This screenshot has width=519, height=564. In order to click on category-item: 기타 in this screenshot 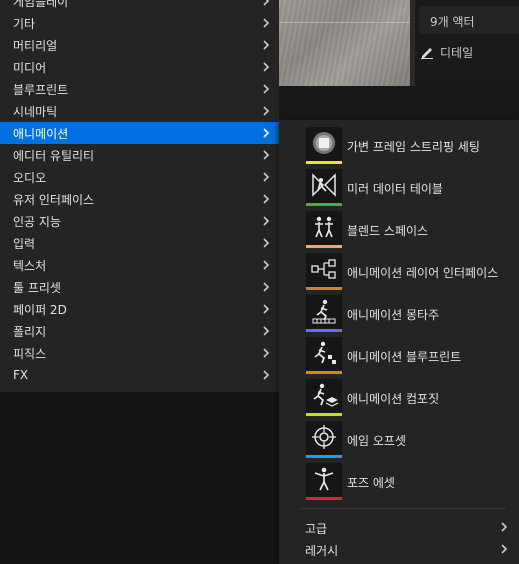, I will do `click(139, 23)`.